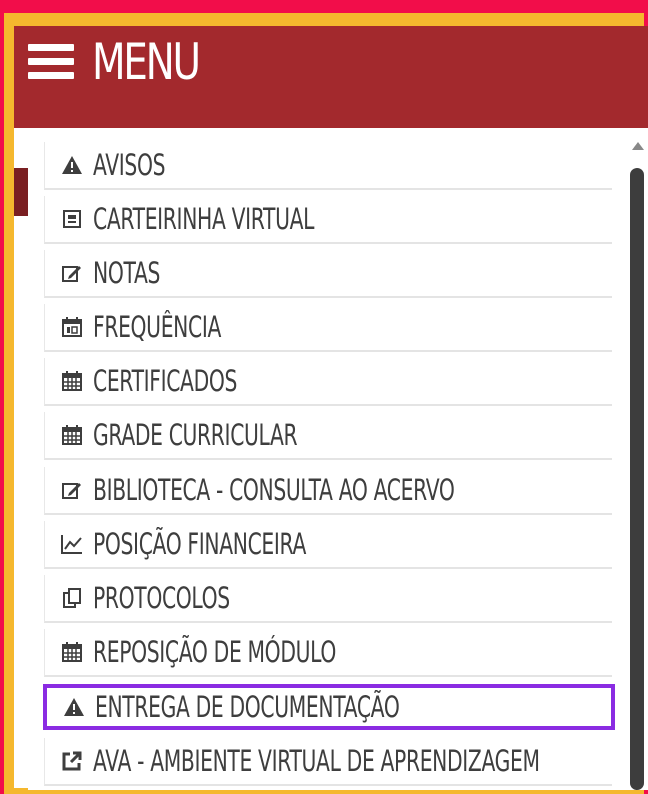  What do you see at coordinates (204, 219) in the screenshot?
I see `menu-item-label: CARTEIRINHA VIRTUAL` at bounding box center [204, 219].